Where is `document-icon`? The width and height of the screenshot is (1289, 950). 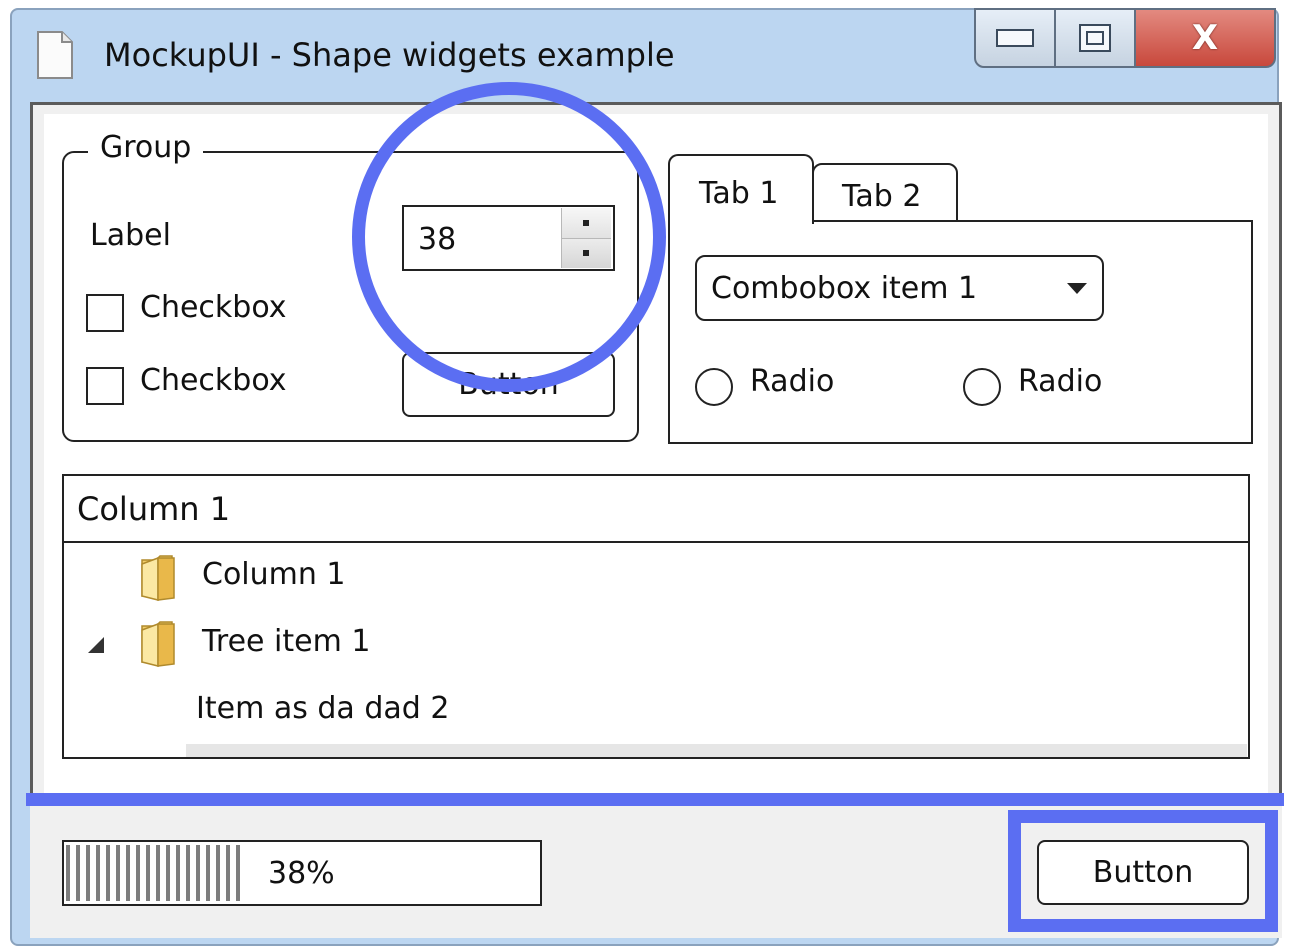
document-icon is located at coordinates (55, 55).